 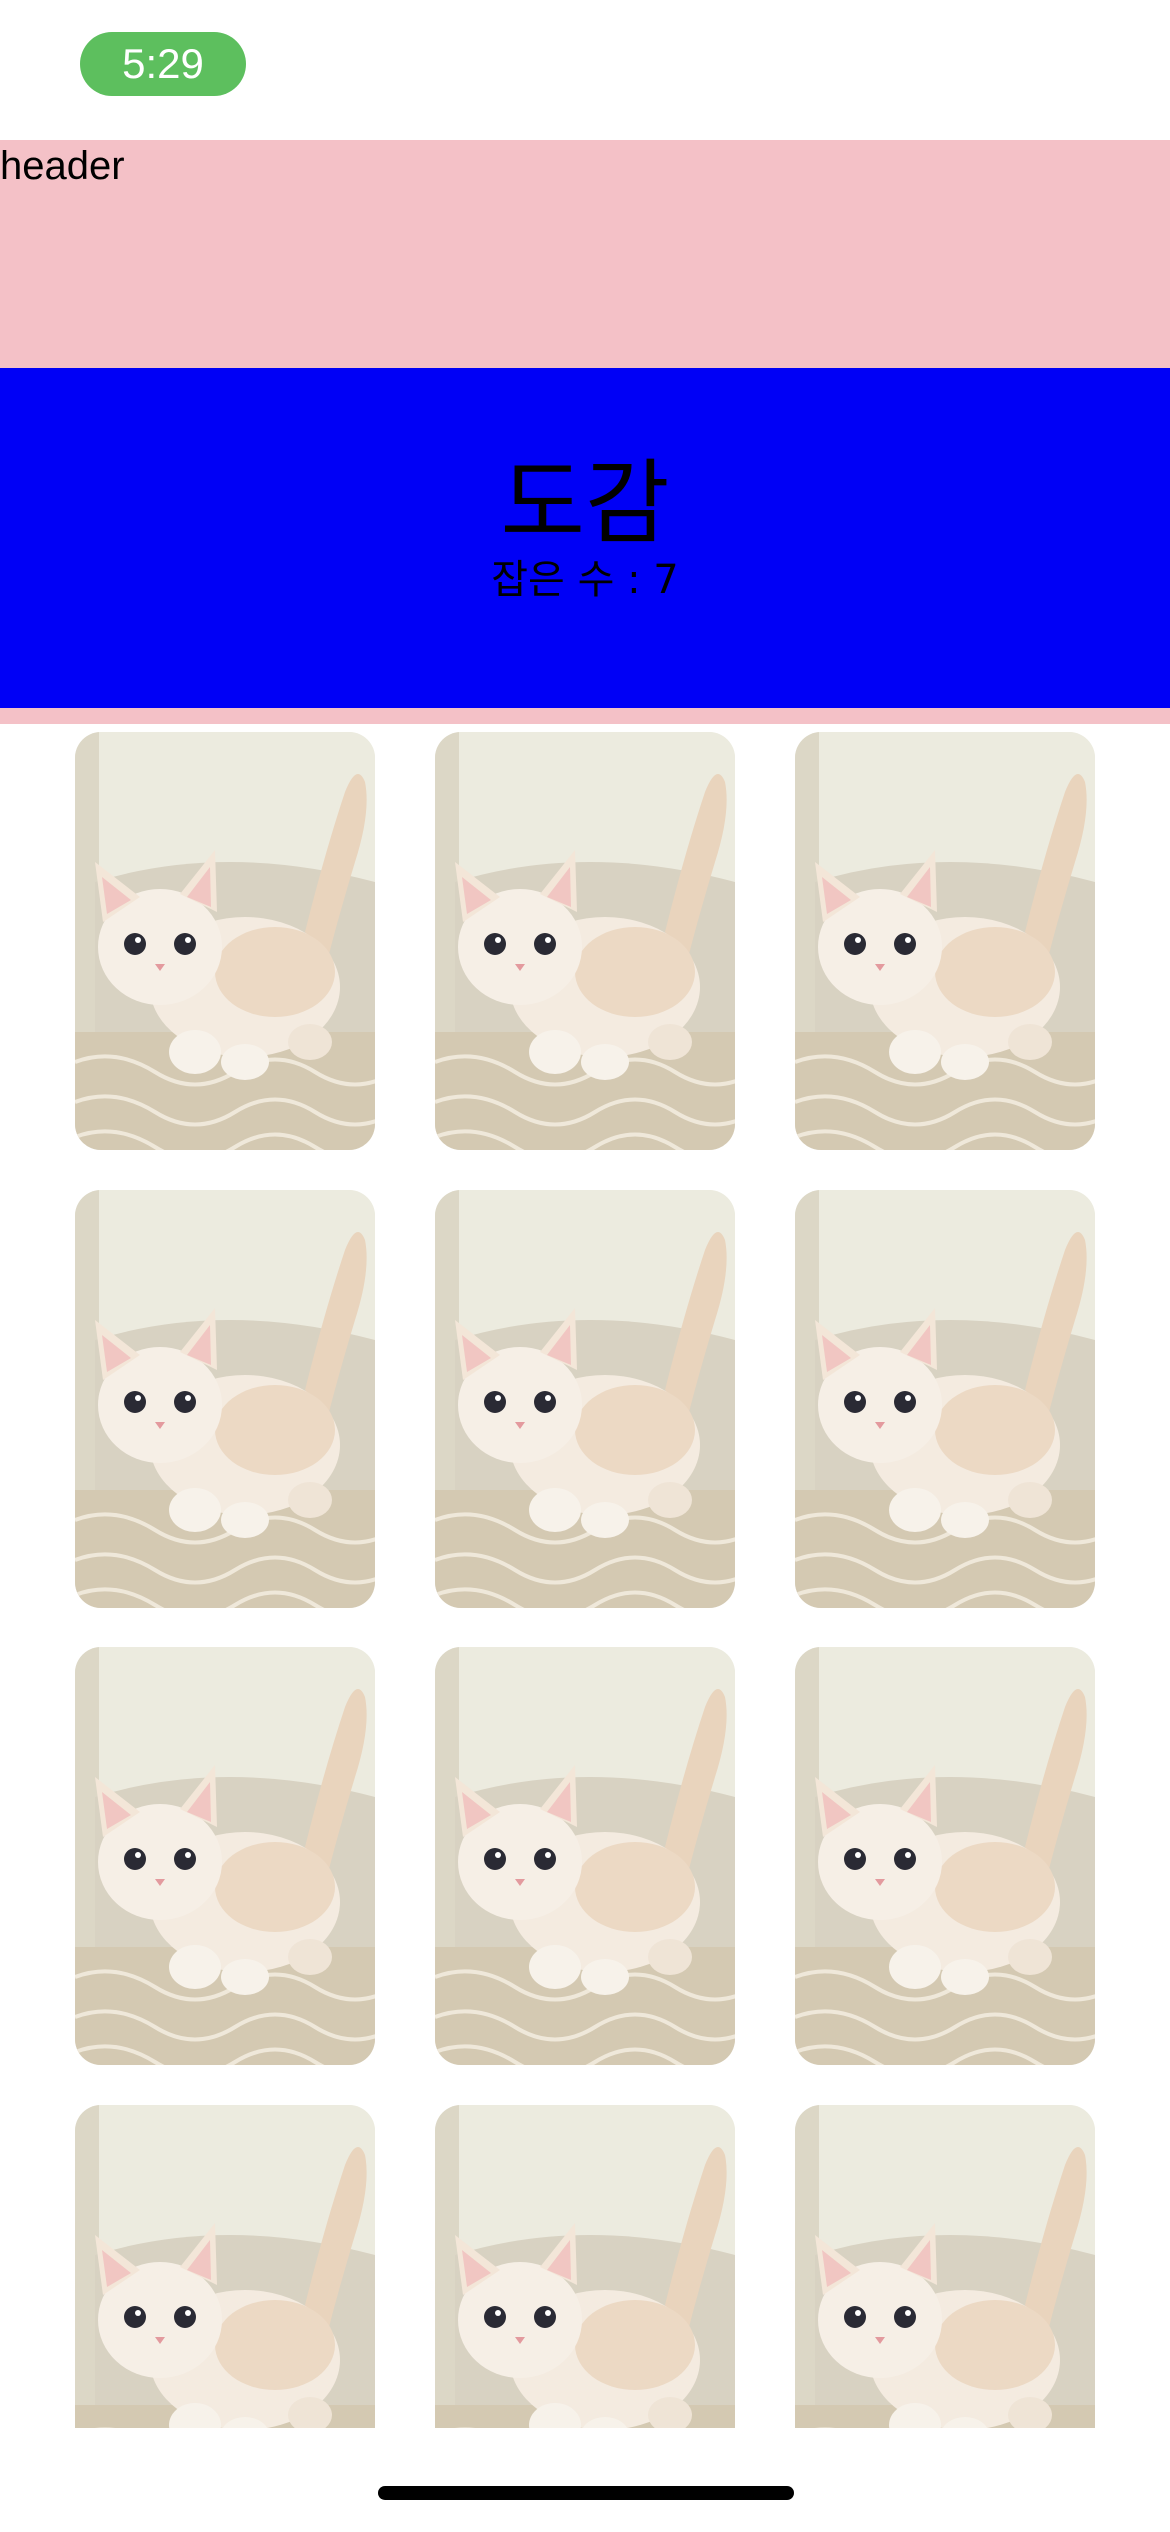 I want to click on page-title: 도감, so click(x=585, y=503).